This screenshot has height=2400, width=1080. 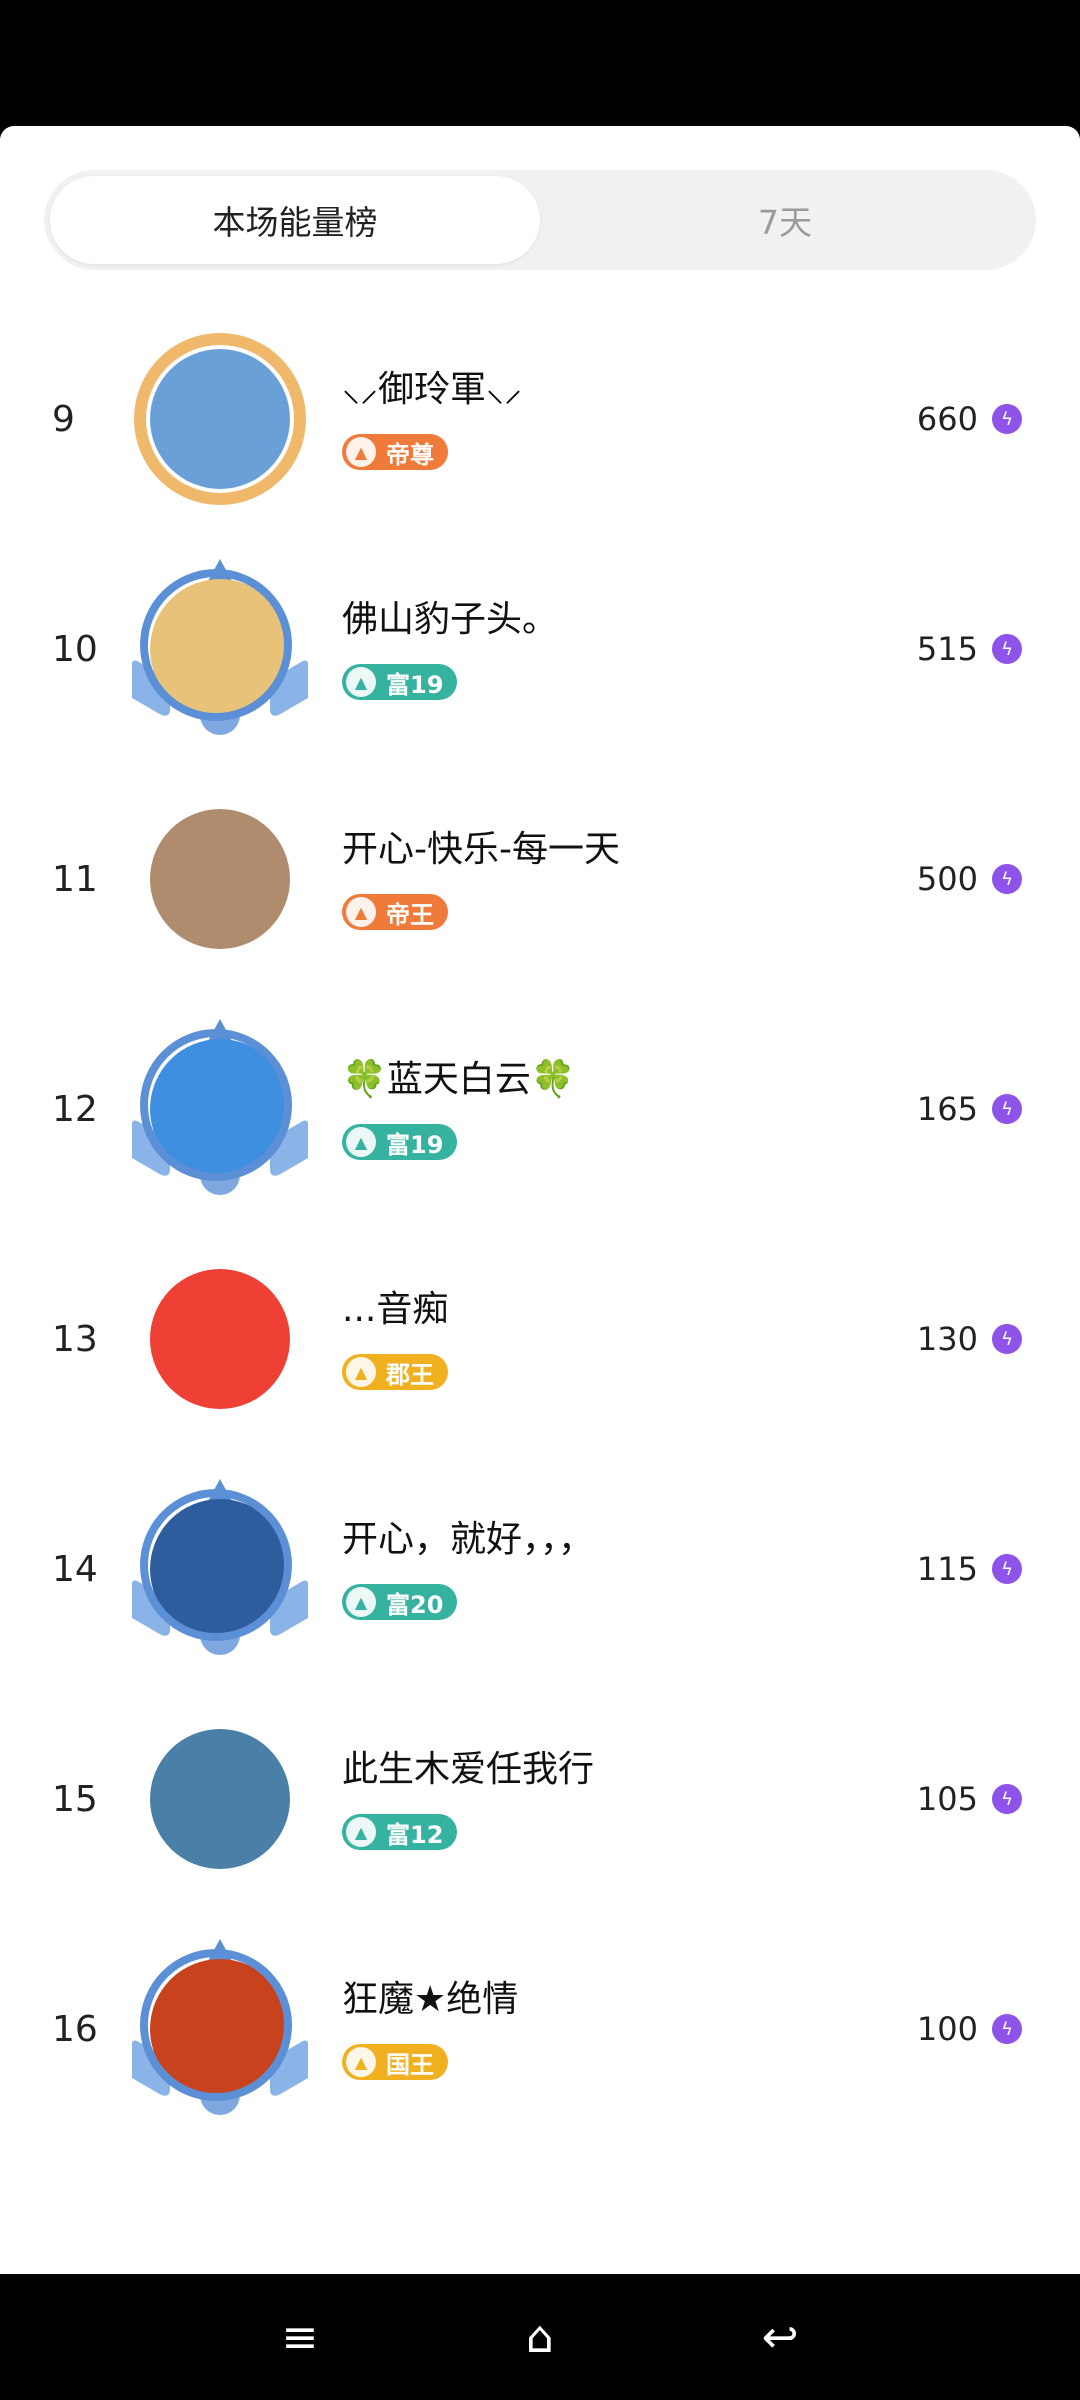 I want to click on rank-number: 13, so click(x=75, y=1339).